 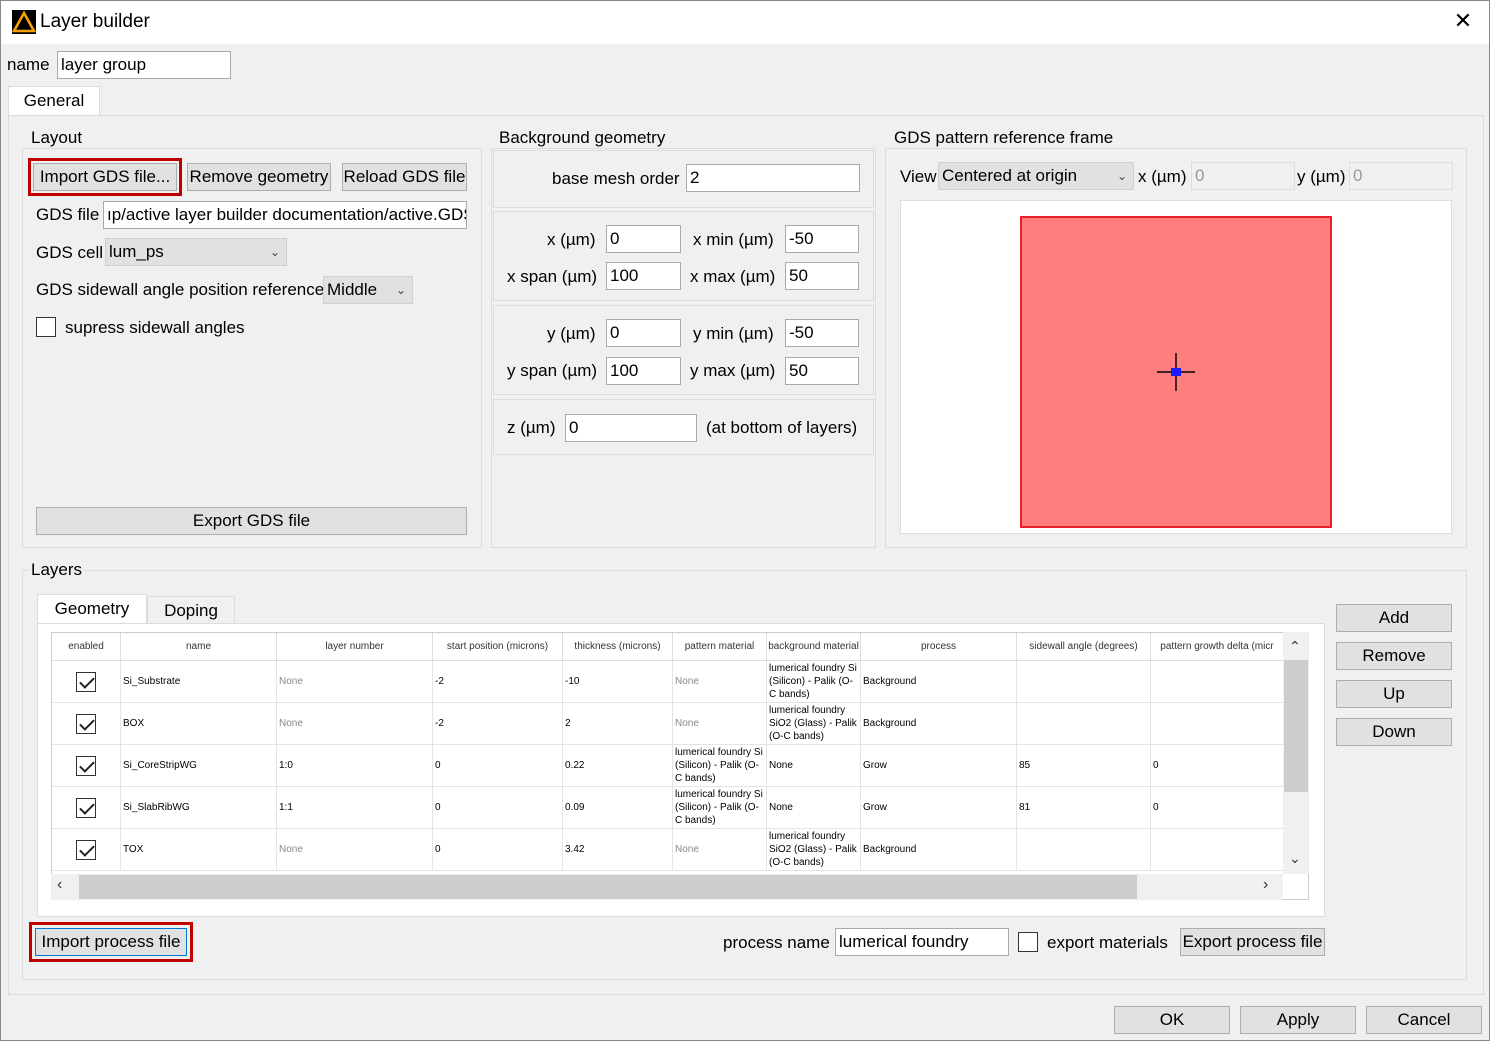 What do you see at coordinates (92, 609) in the screenshot?
I see `tab-geometry: Geometry` at bounding box center [92, 609].